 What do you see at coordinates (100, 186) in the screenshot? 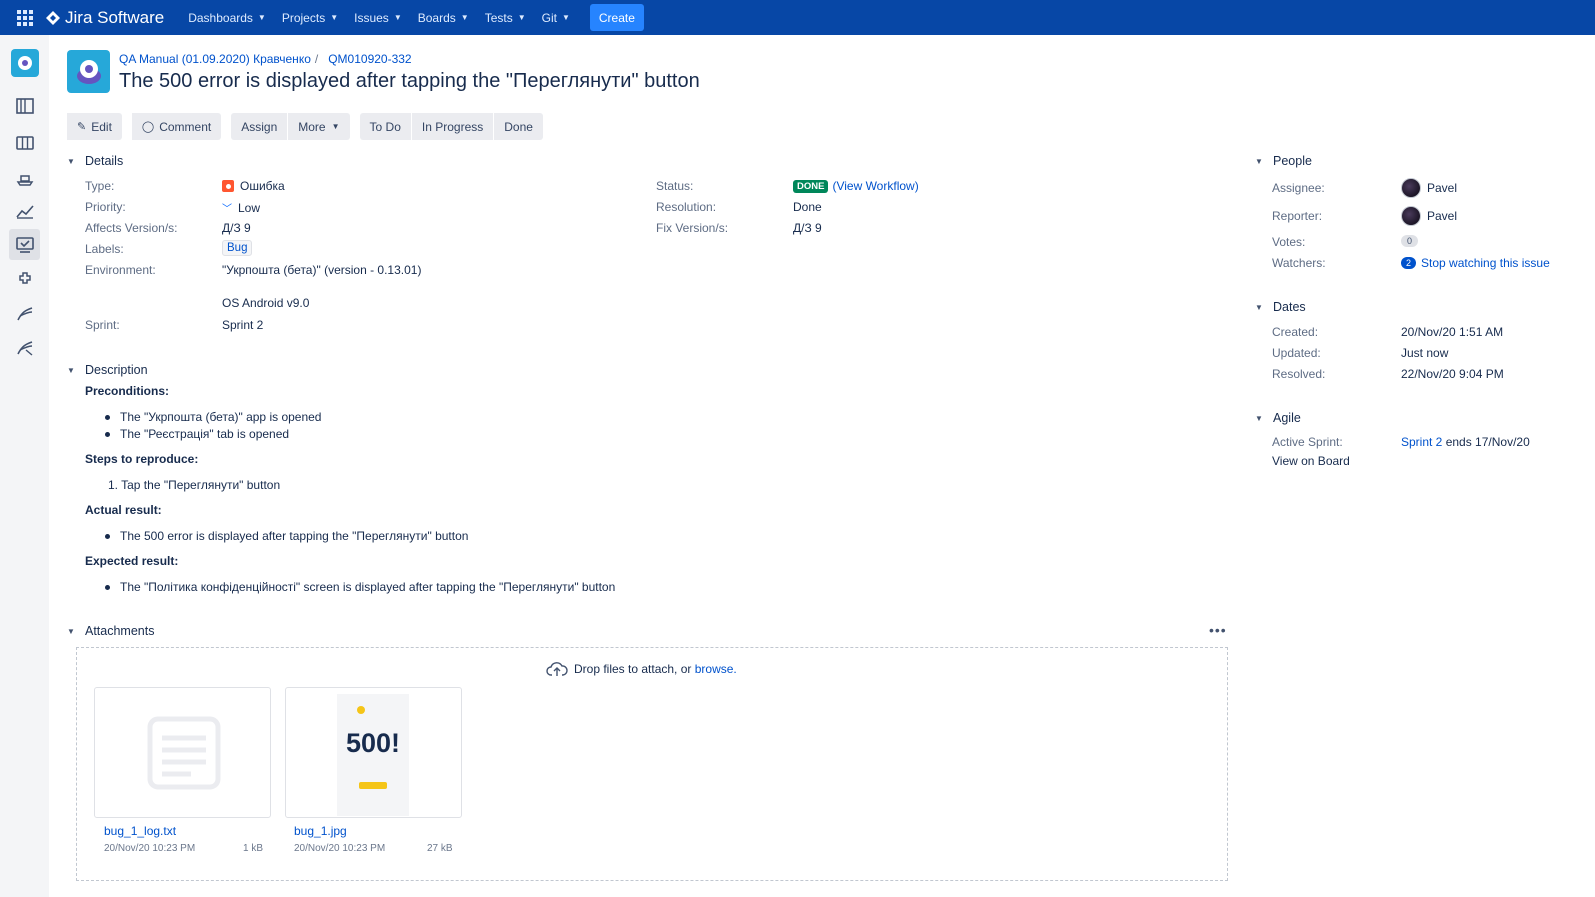
I see `type-label: Type:` at bounding box center [100, 186].